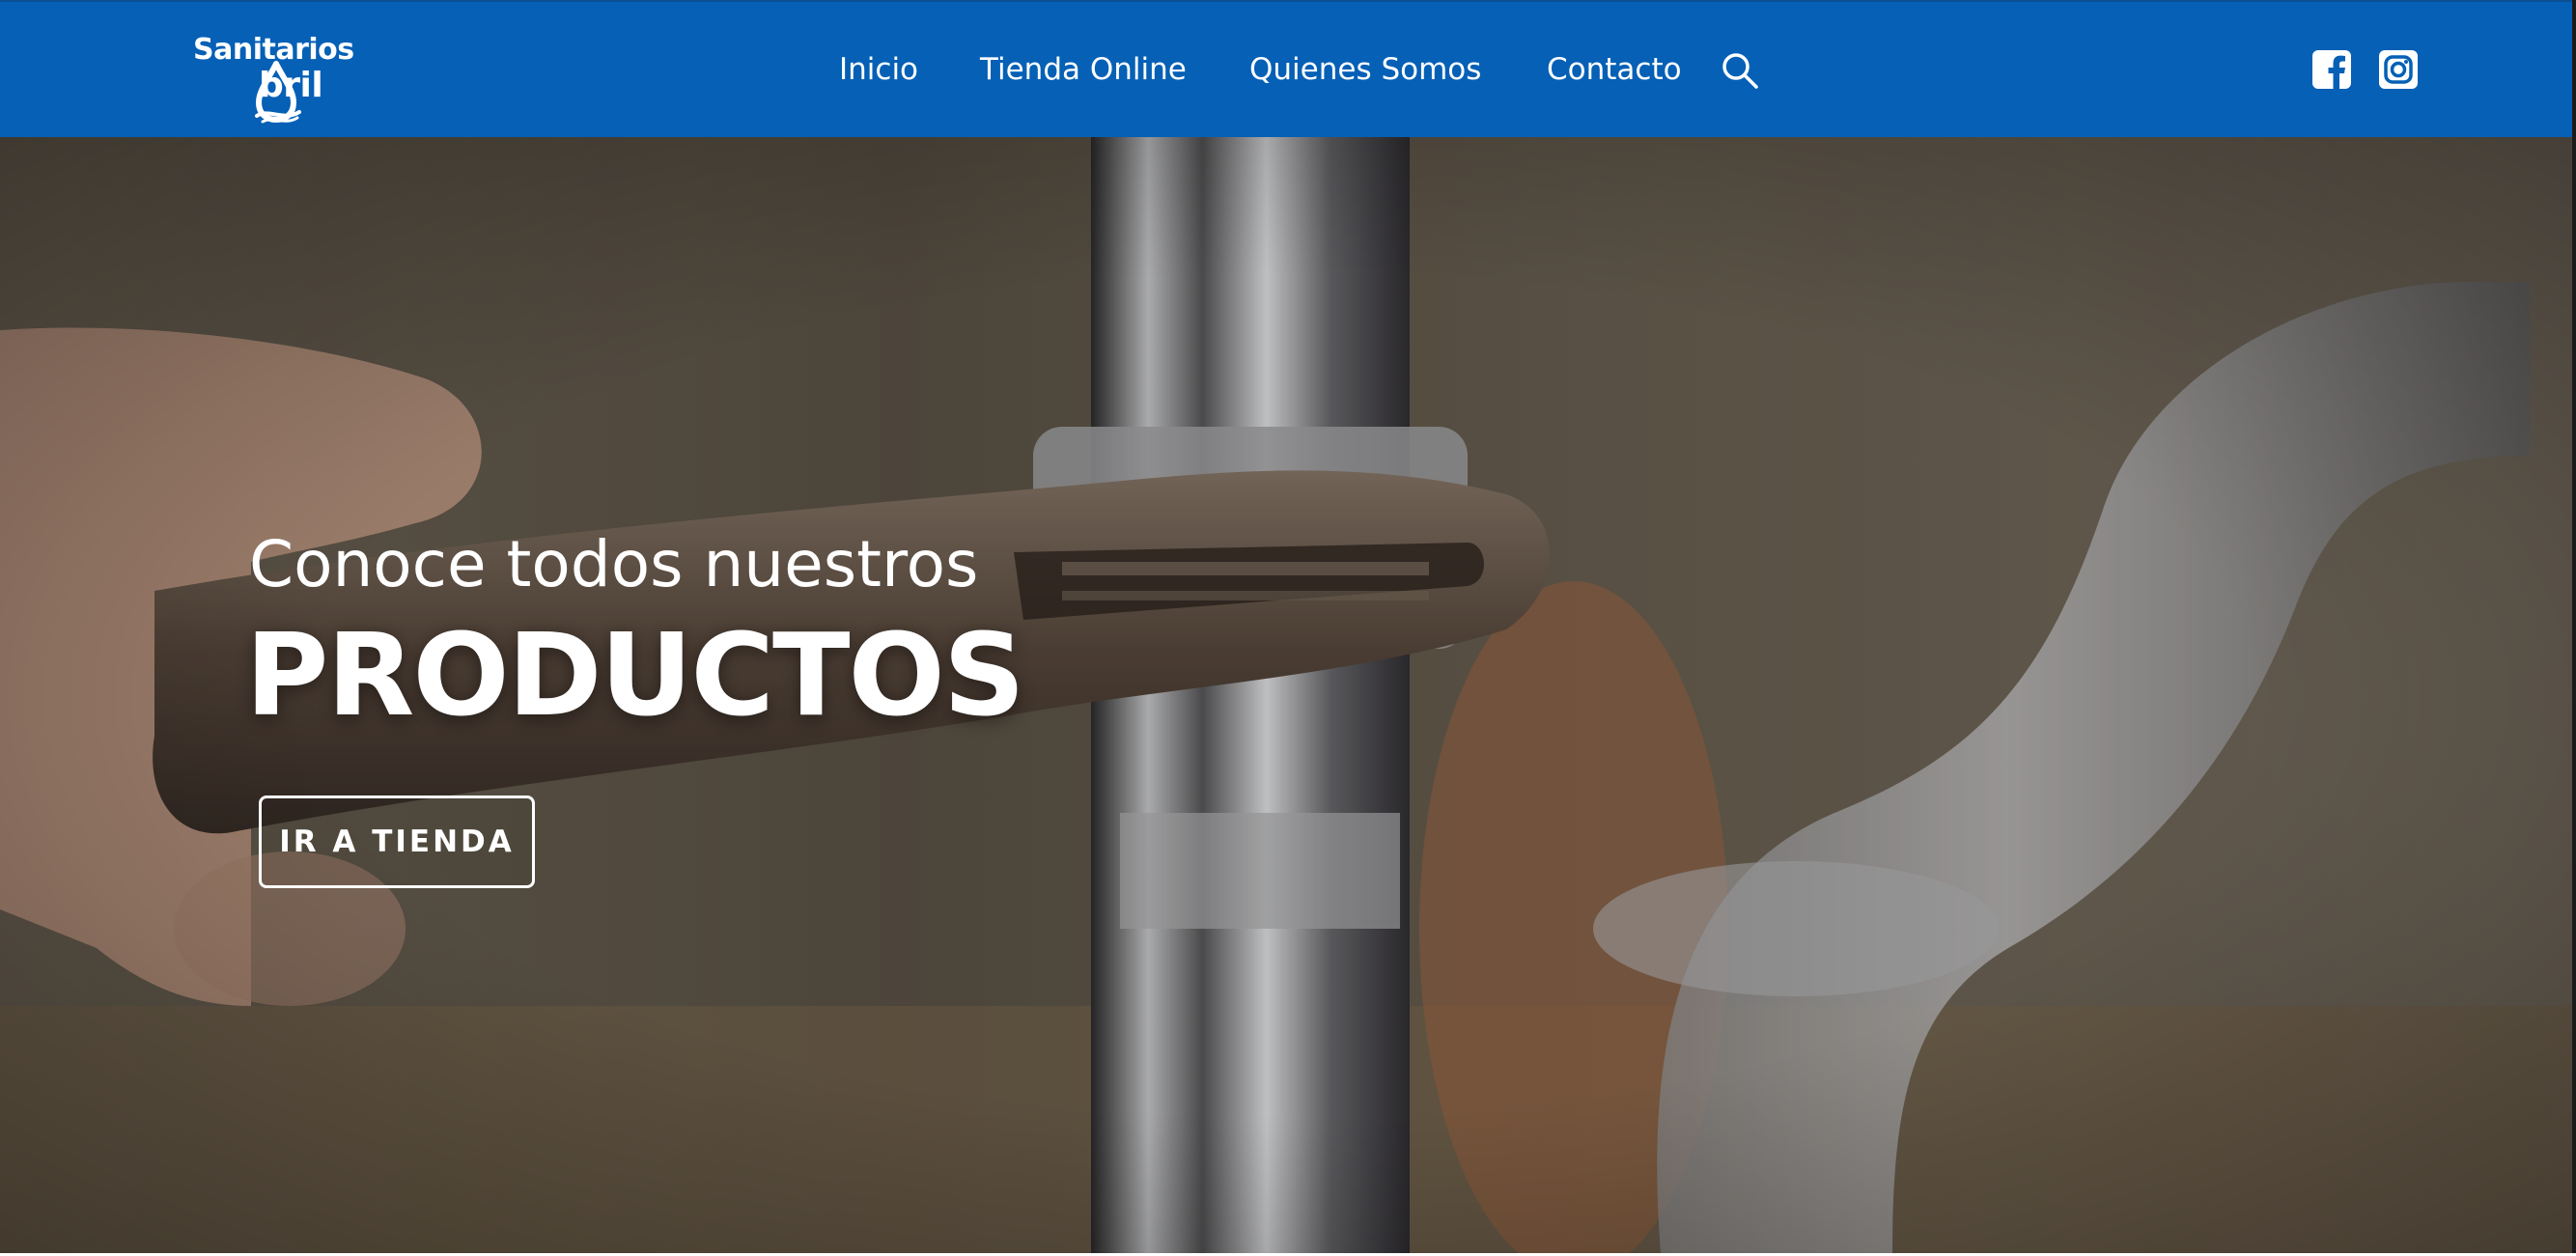 This screenshot has height=1256, width=2576. What do you see at coordinates (397, 841) in the screenshot?
I see `go-to-store-button: IR A TIENDA` at bounding box center [397, 841].